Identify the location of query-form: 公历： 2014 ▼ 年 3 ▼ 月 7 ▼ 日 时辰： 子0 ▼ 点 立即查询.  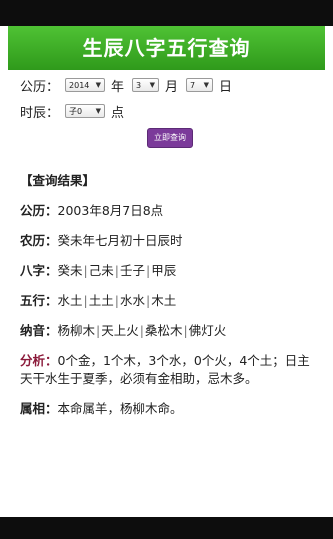
(170, 110).